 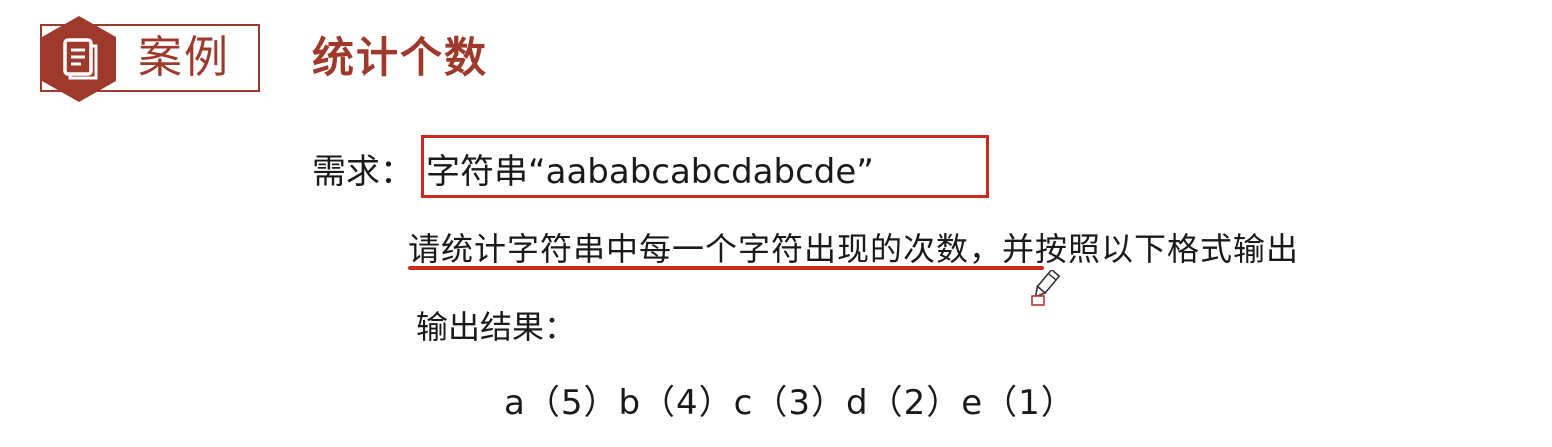 What do you see at coordinates (184, 57) in the screenshot?
I see `badge-label: 案例` at bounding box center [184, 57].